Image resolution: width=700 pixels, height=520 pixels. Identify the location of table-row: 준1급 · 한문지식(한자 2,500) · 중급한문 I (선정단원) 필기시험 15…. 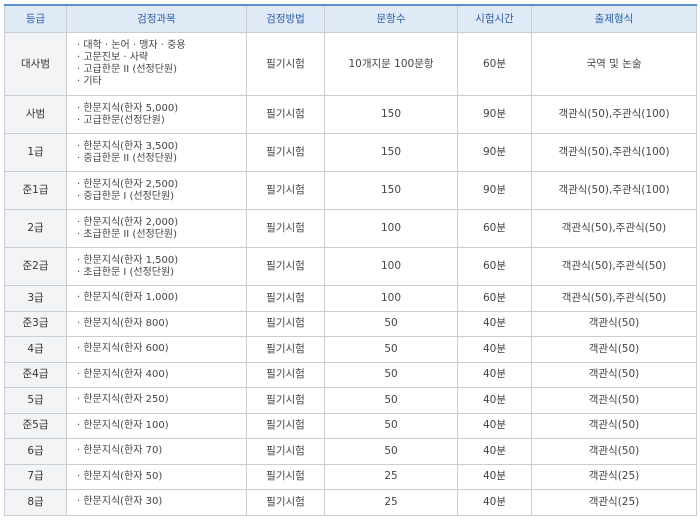
(350, 190).